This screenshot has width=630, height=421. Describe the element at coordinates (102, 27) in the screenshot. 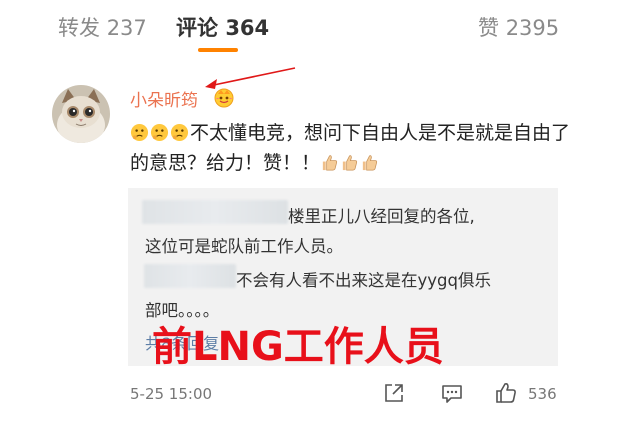

I see `tab-repost: 转发 237` at that location.